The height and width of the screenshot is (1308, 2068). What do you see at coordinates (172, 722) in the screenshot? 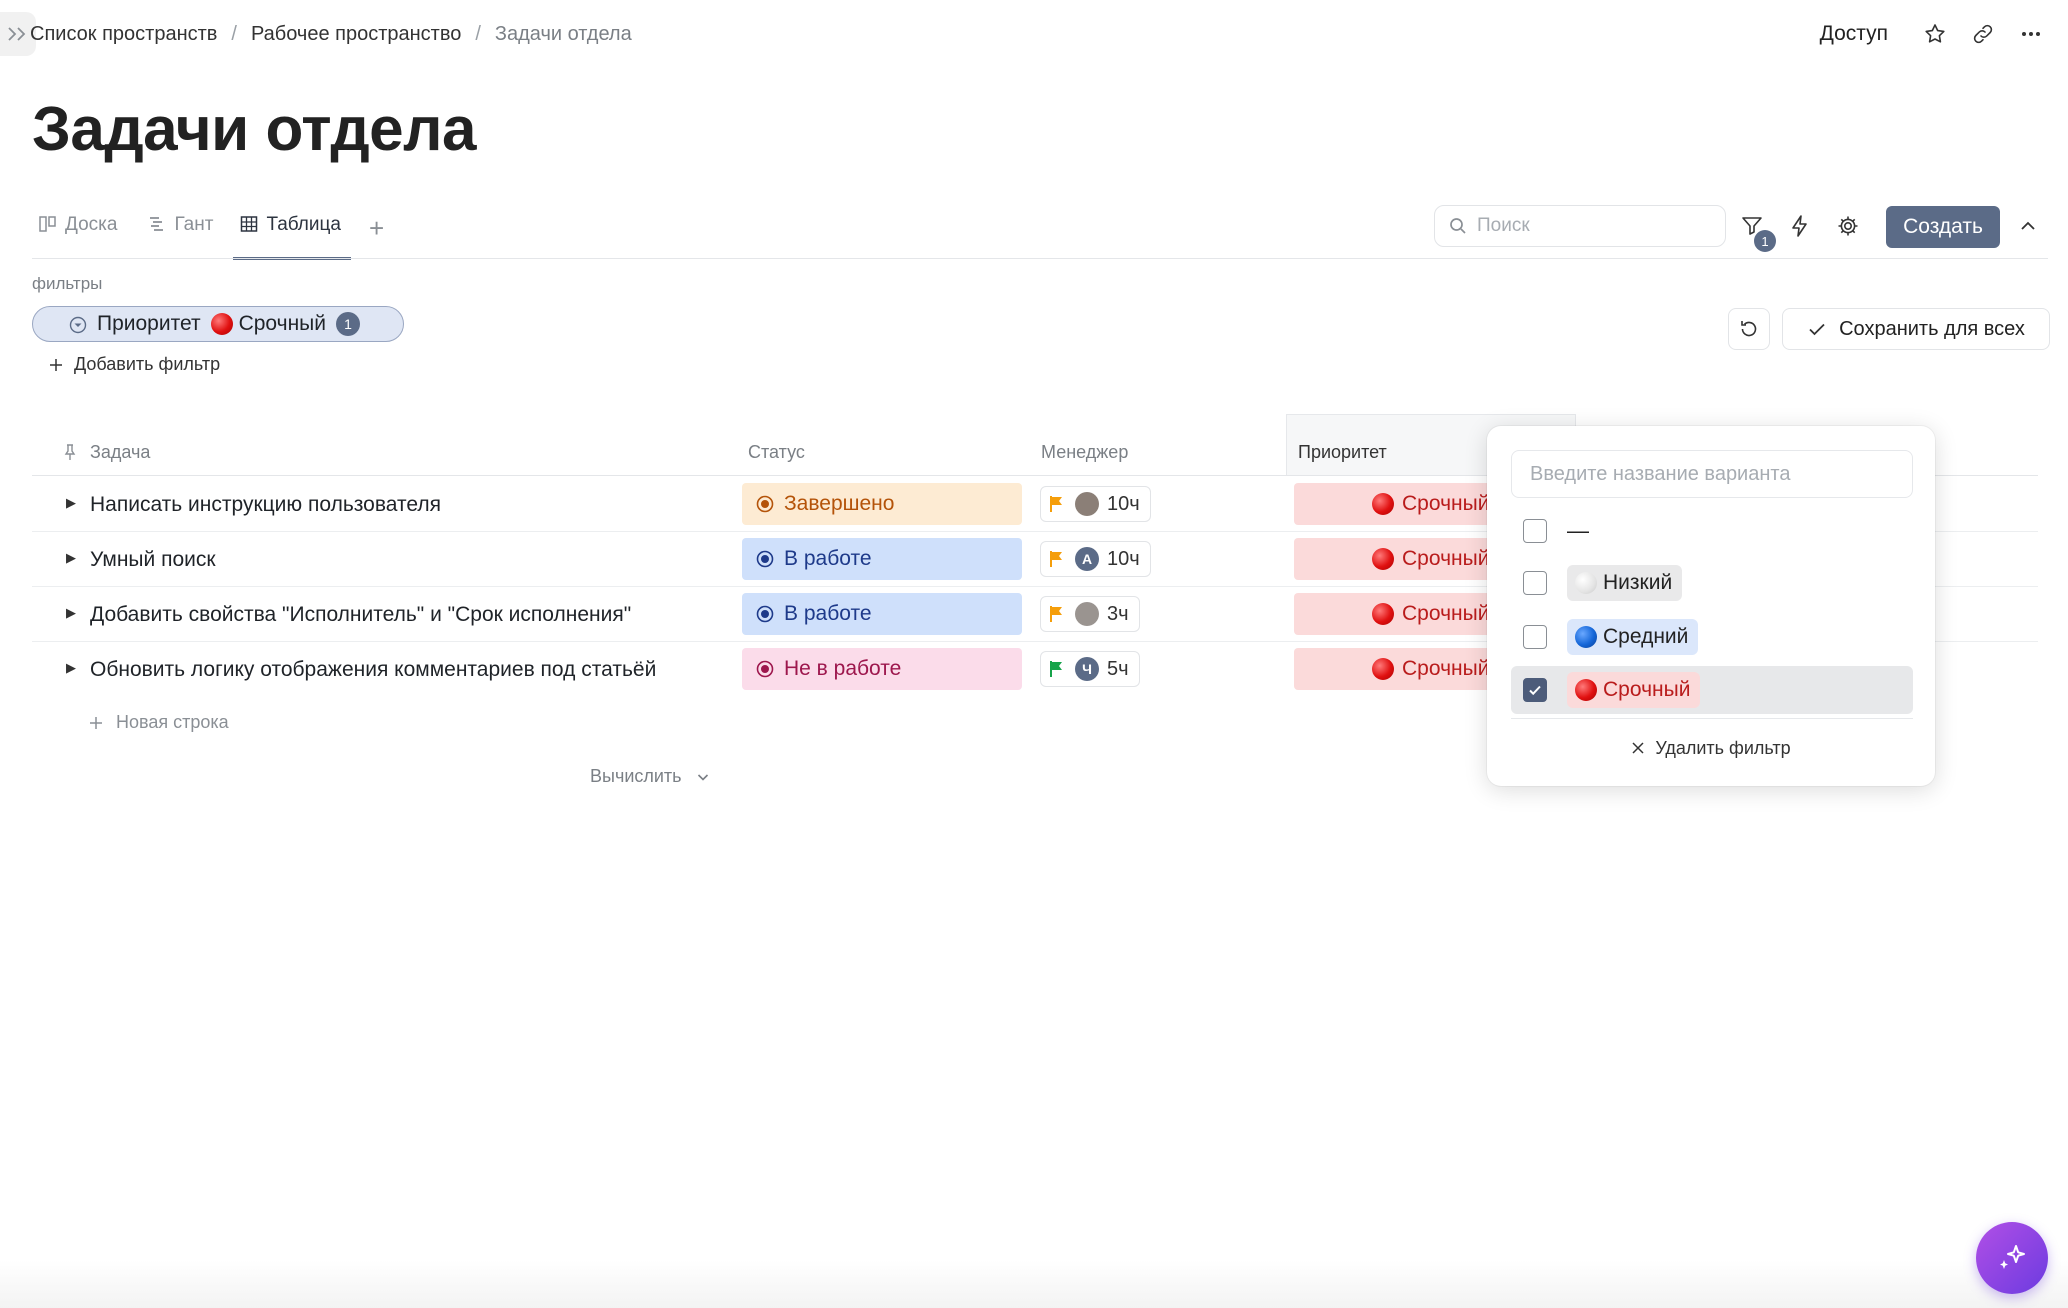
I see `new-row-label: Новая строка` at bounding box center [172, 722].